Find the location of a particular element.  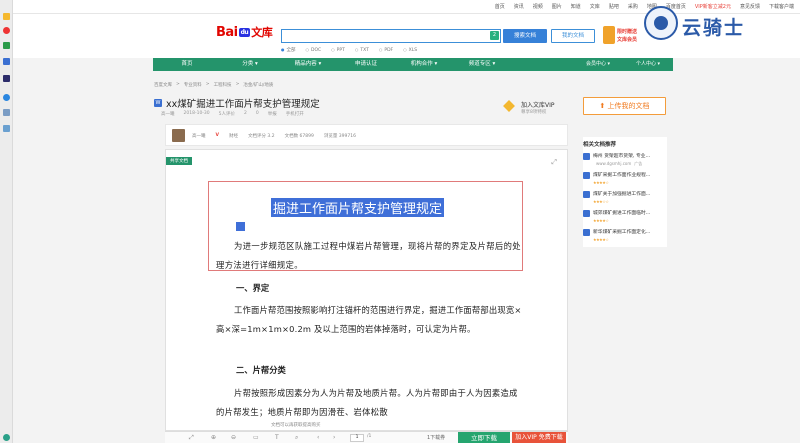

doc-title: W xx煤矿掘进工作面片帮支护管理规定 is located at coordinates (237, 103).